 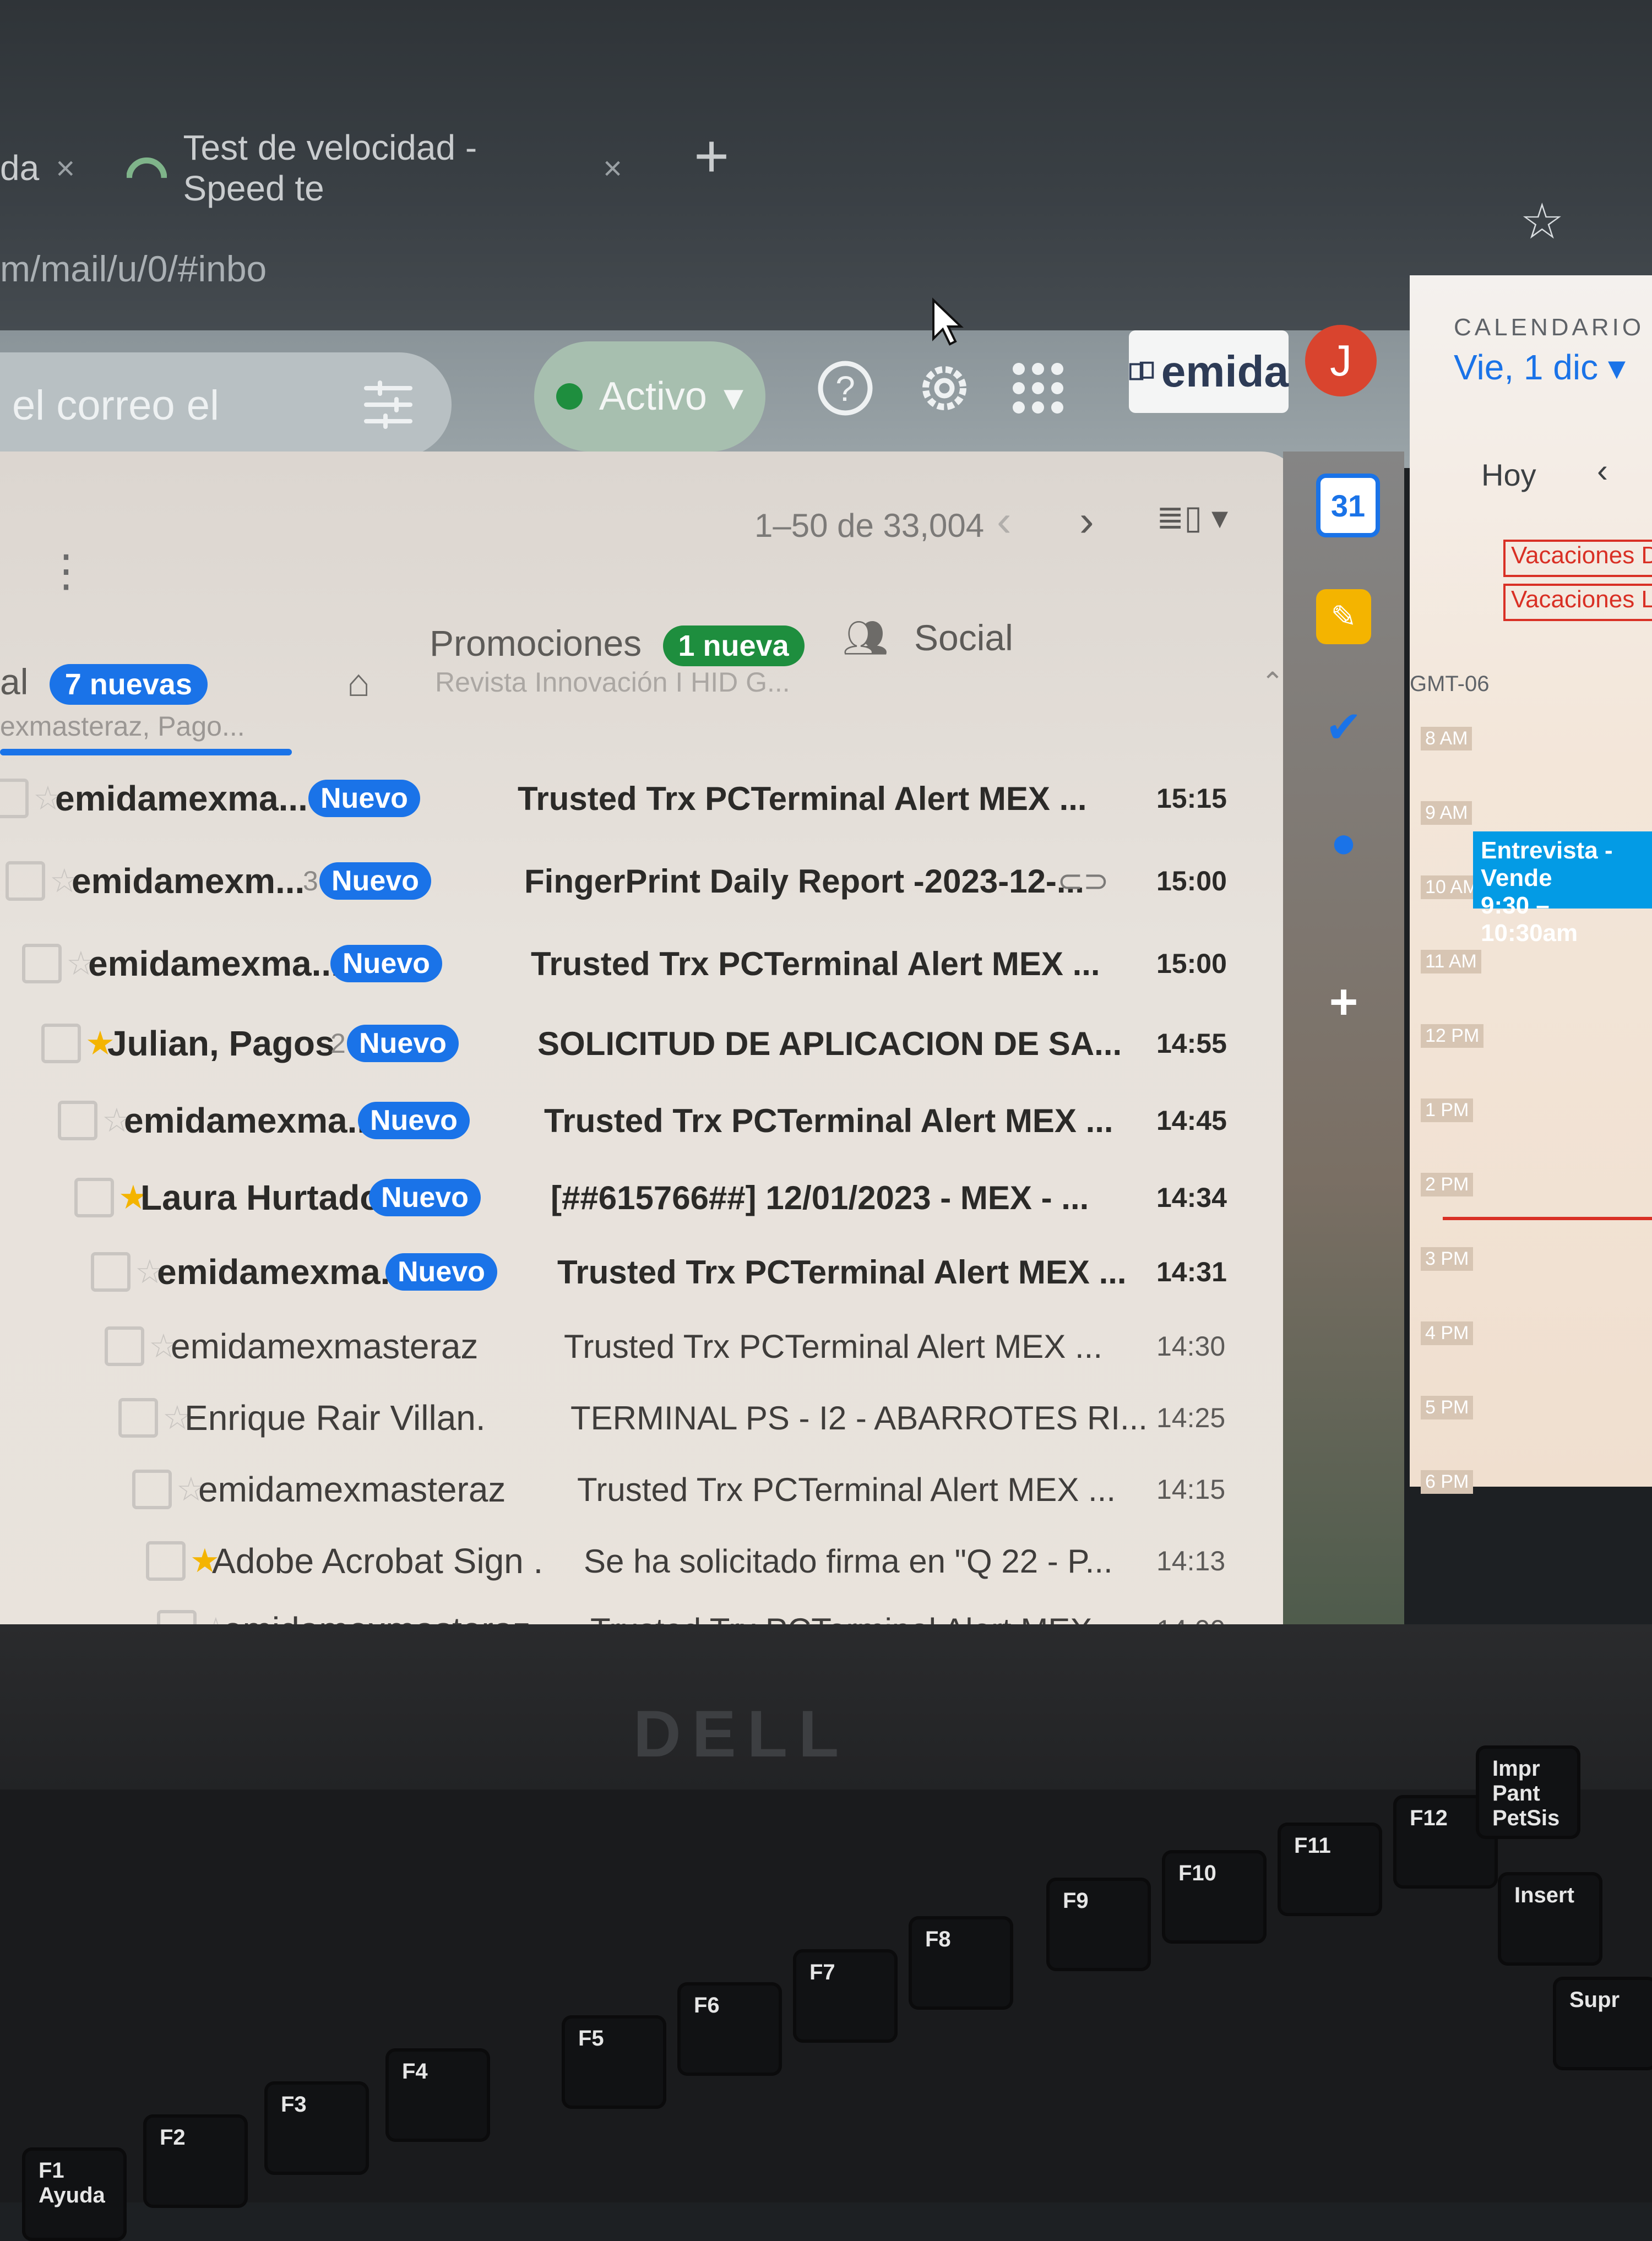 What do you see at coordinates (711, 156) in the screenshot?
I see `new-tab-button: +` at bounding box center [711, 156].